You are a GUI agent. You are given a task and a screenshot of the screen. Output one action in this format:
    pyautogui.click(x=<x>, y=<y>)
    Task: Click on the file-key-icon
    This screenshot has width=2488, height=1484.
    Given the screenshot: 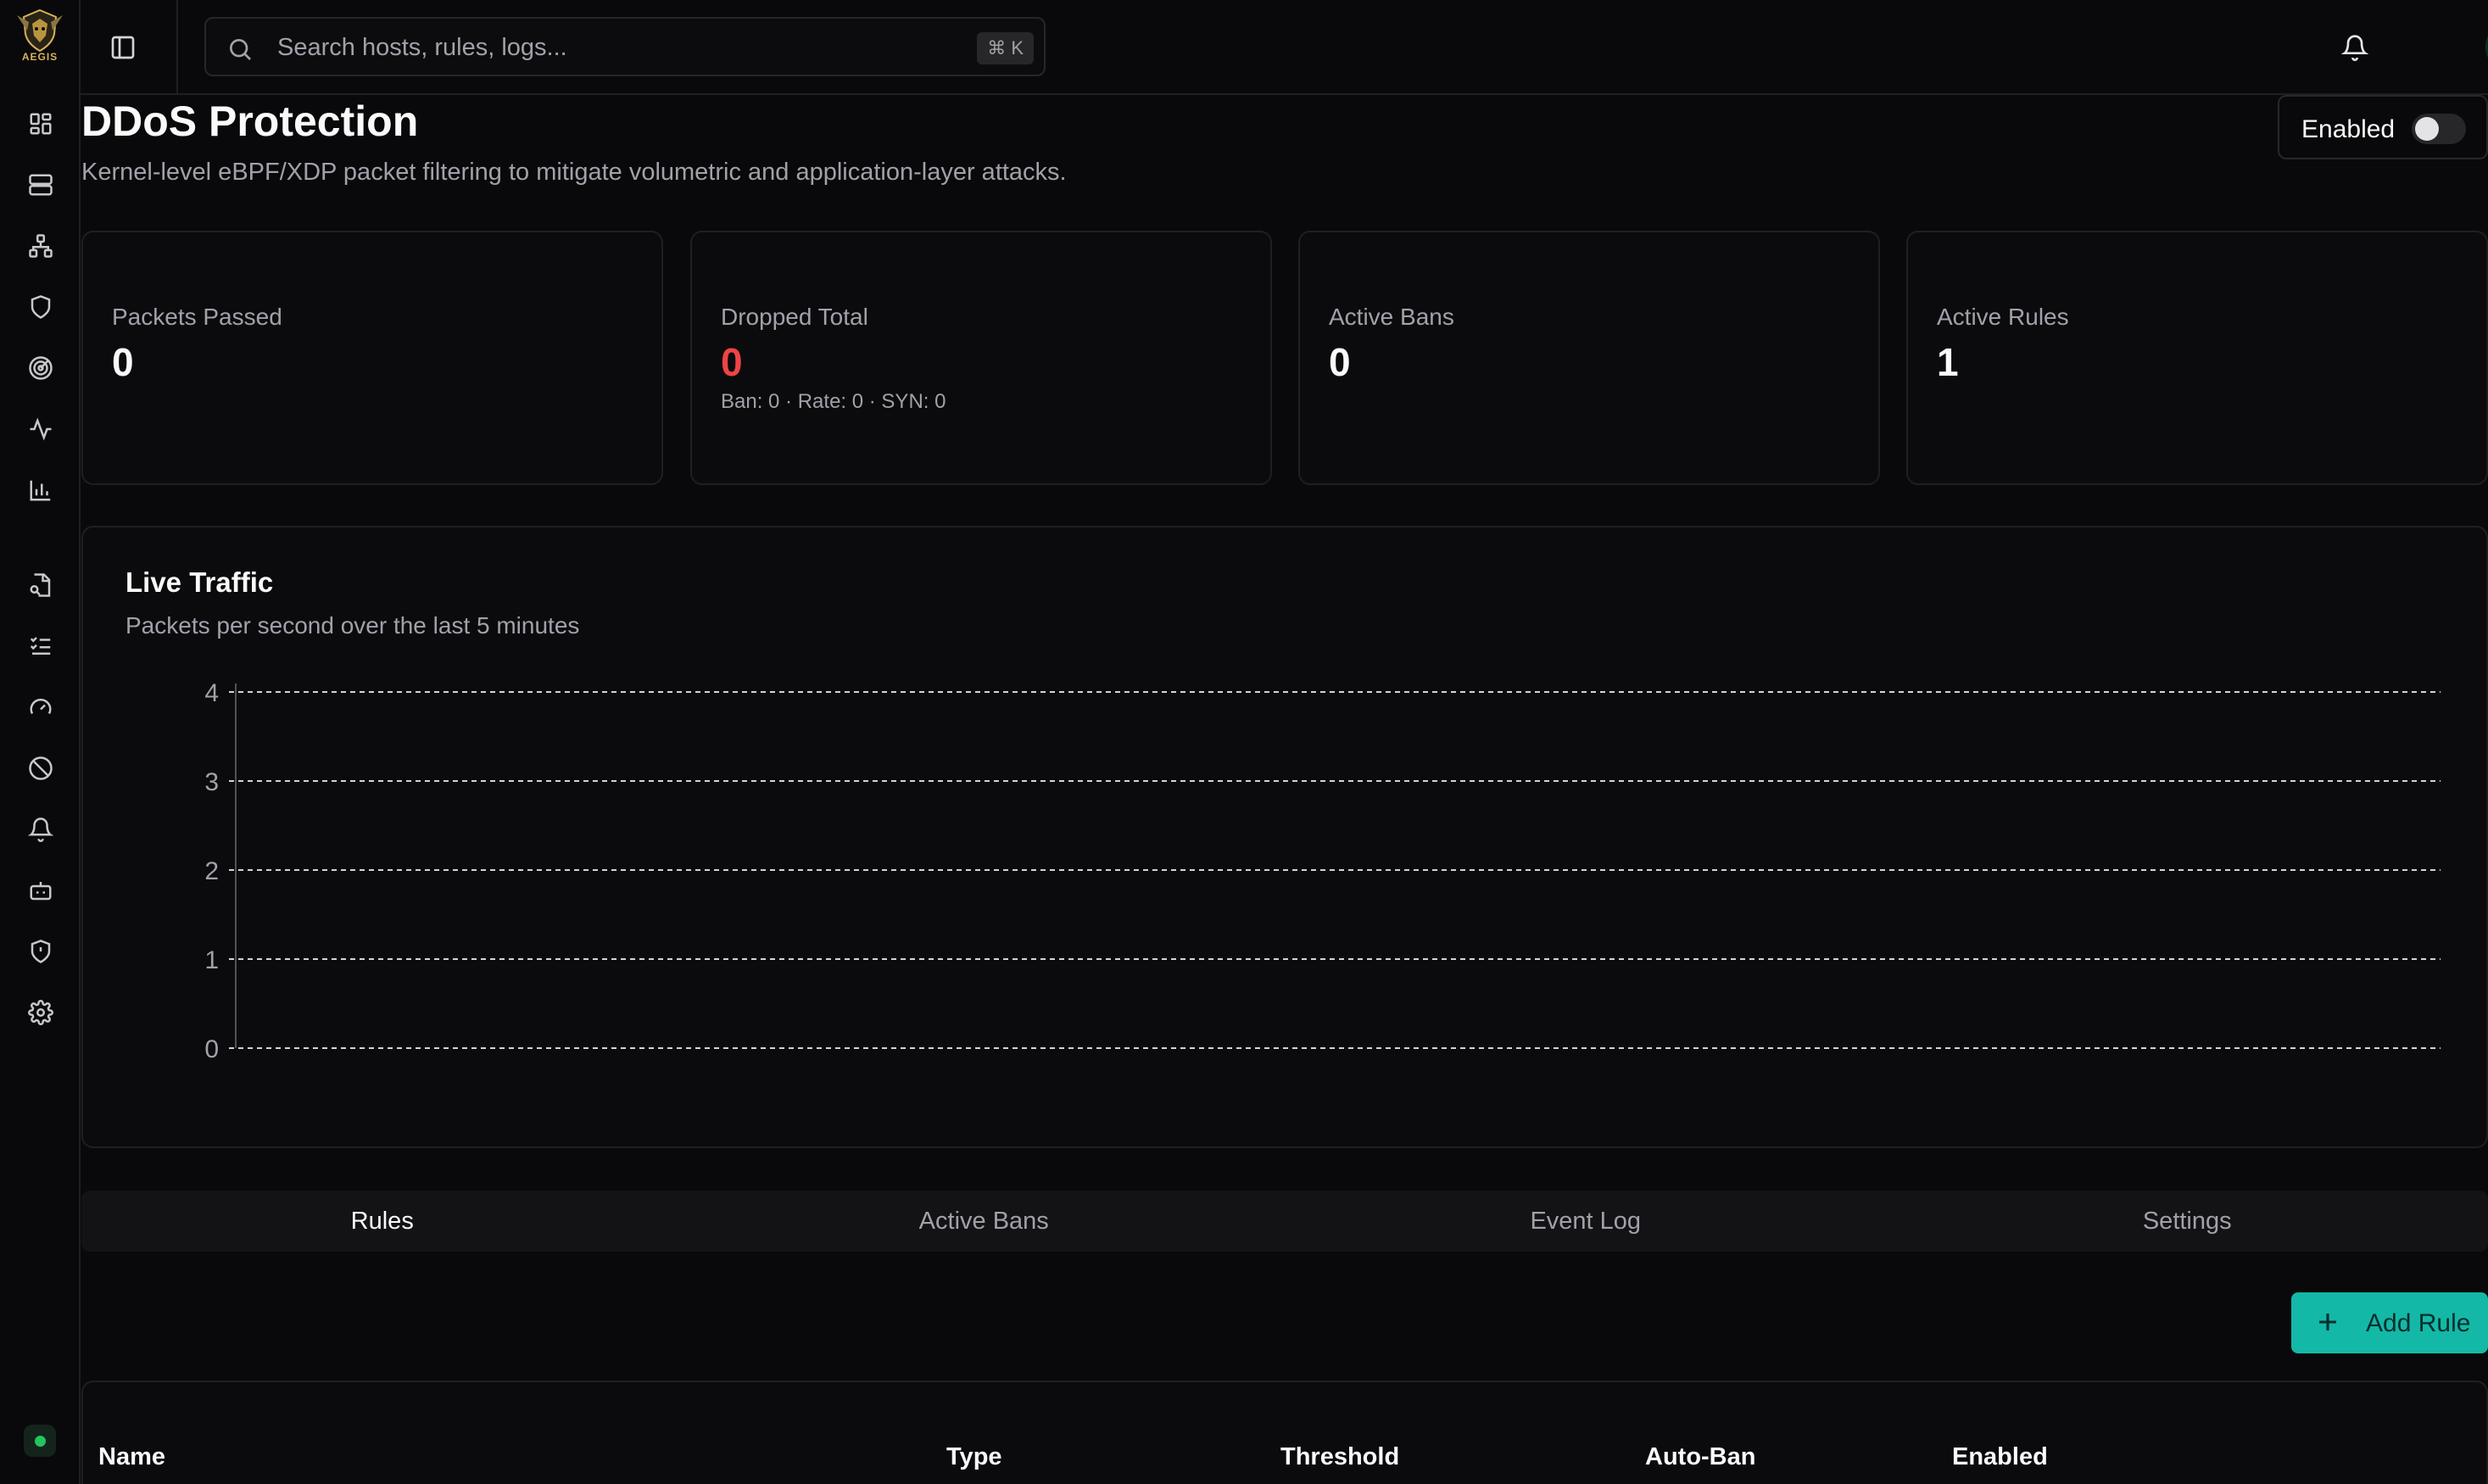 What is the action you would take?
    pyautogui.click(x=40, y=585)
    